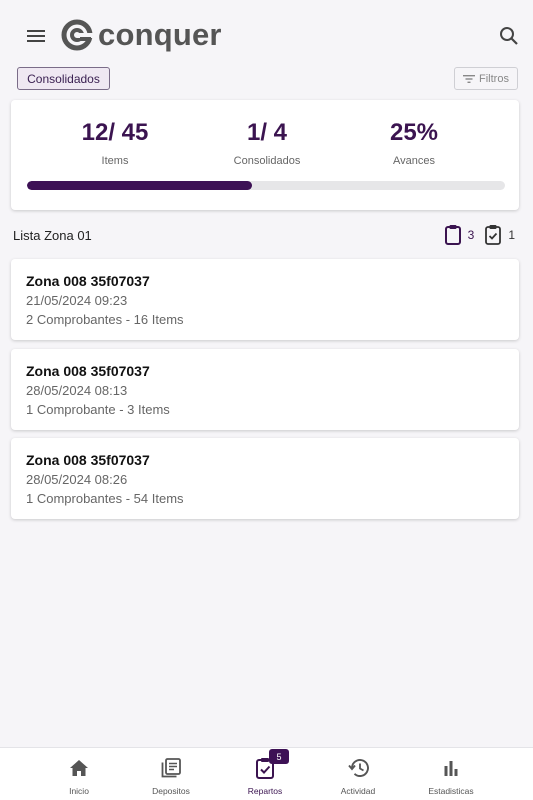 The image size is (533, 800). I want to click on notification-badge: 5, so click(279, 756).